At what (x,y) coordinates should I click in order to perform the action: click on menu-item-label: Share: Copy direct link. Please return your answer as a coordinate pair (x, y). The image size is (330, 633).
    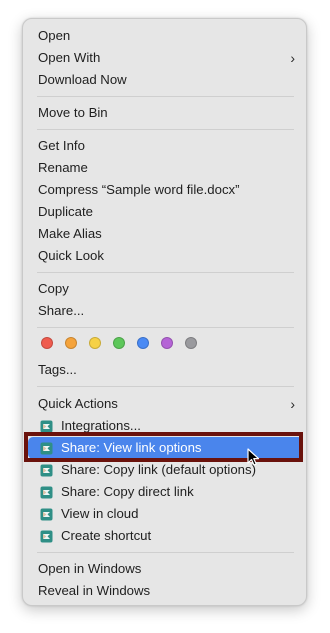
    Looking at the image, I should click on (127, 491).